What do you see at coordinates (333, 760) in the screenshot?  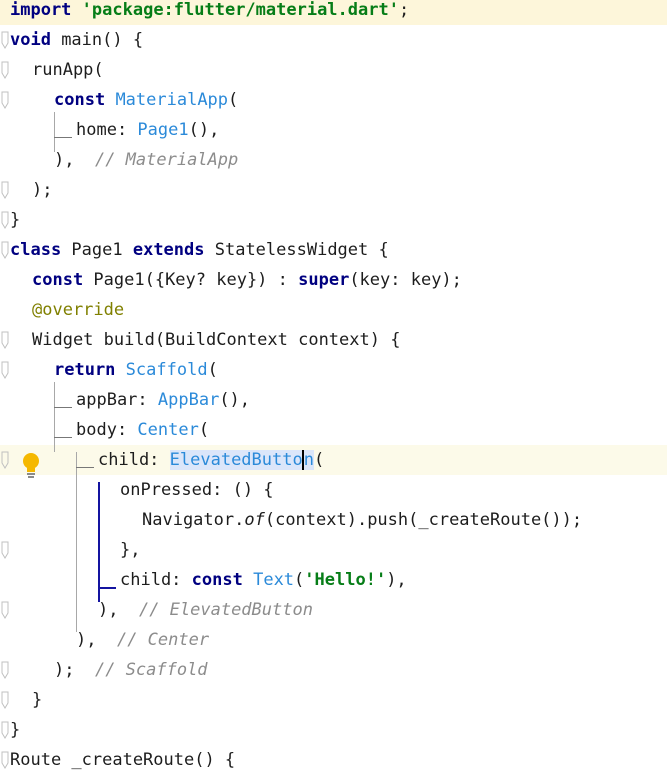 I see `code-line: Route _createRoute() {` at bounding box center [333, 760].